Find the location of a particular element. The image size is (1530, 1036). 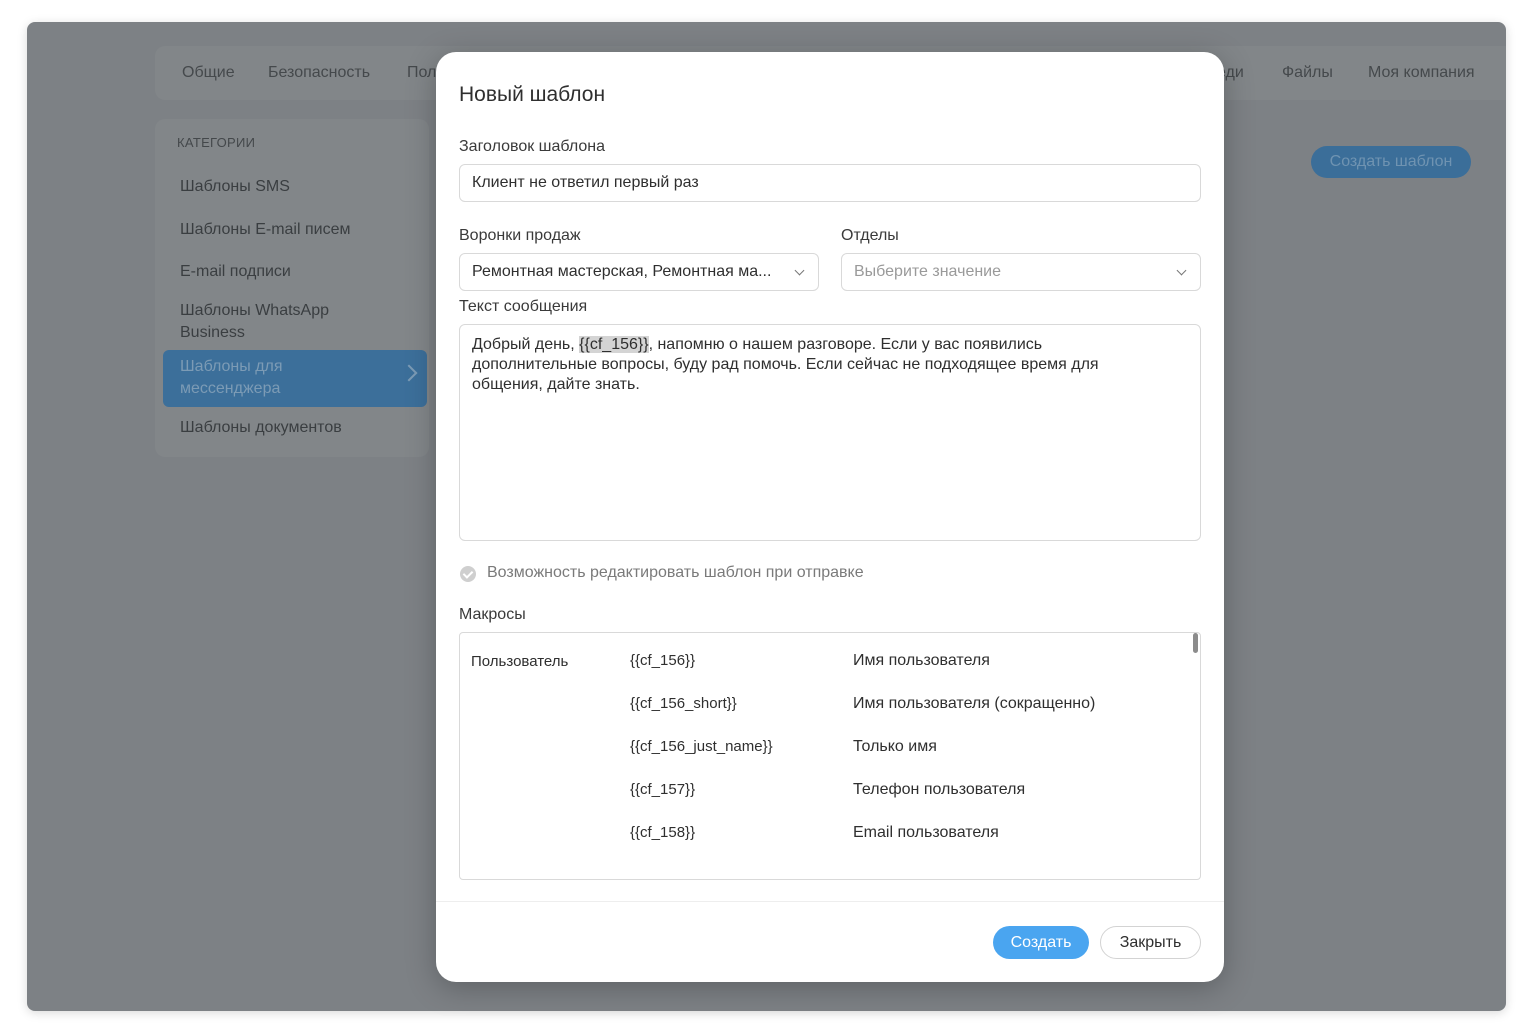

macro-code: {{cf_156_just_name}} is located at coordinates (701, 746).